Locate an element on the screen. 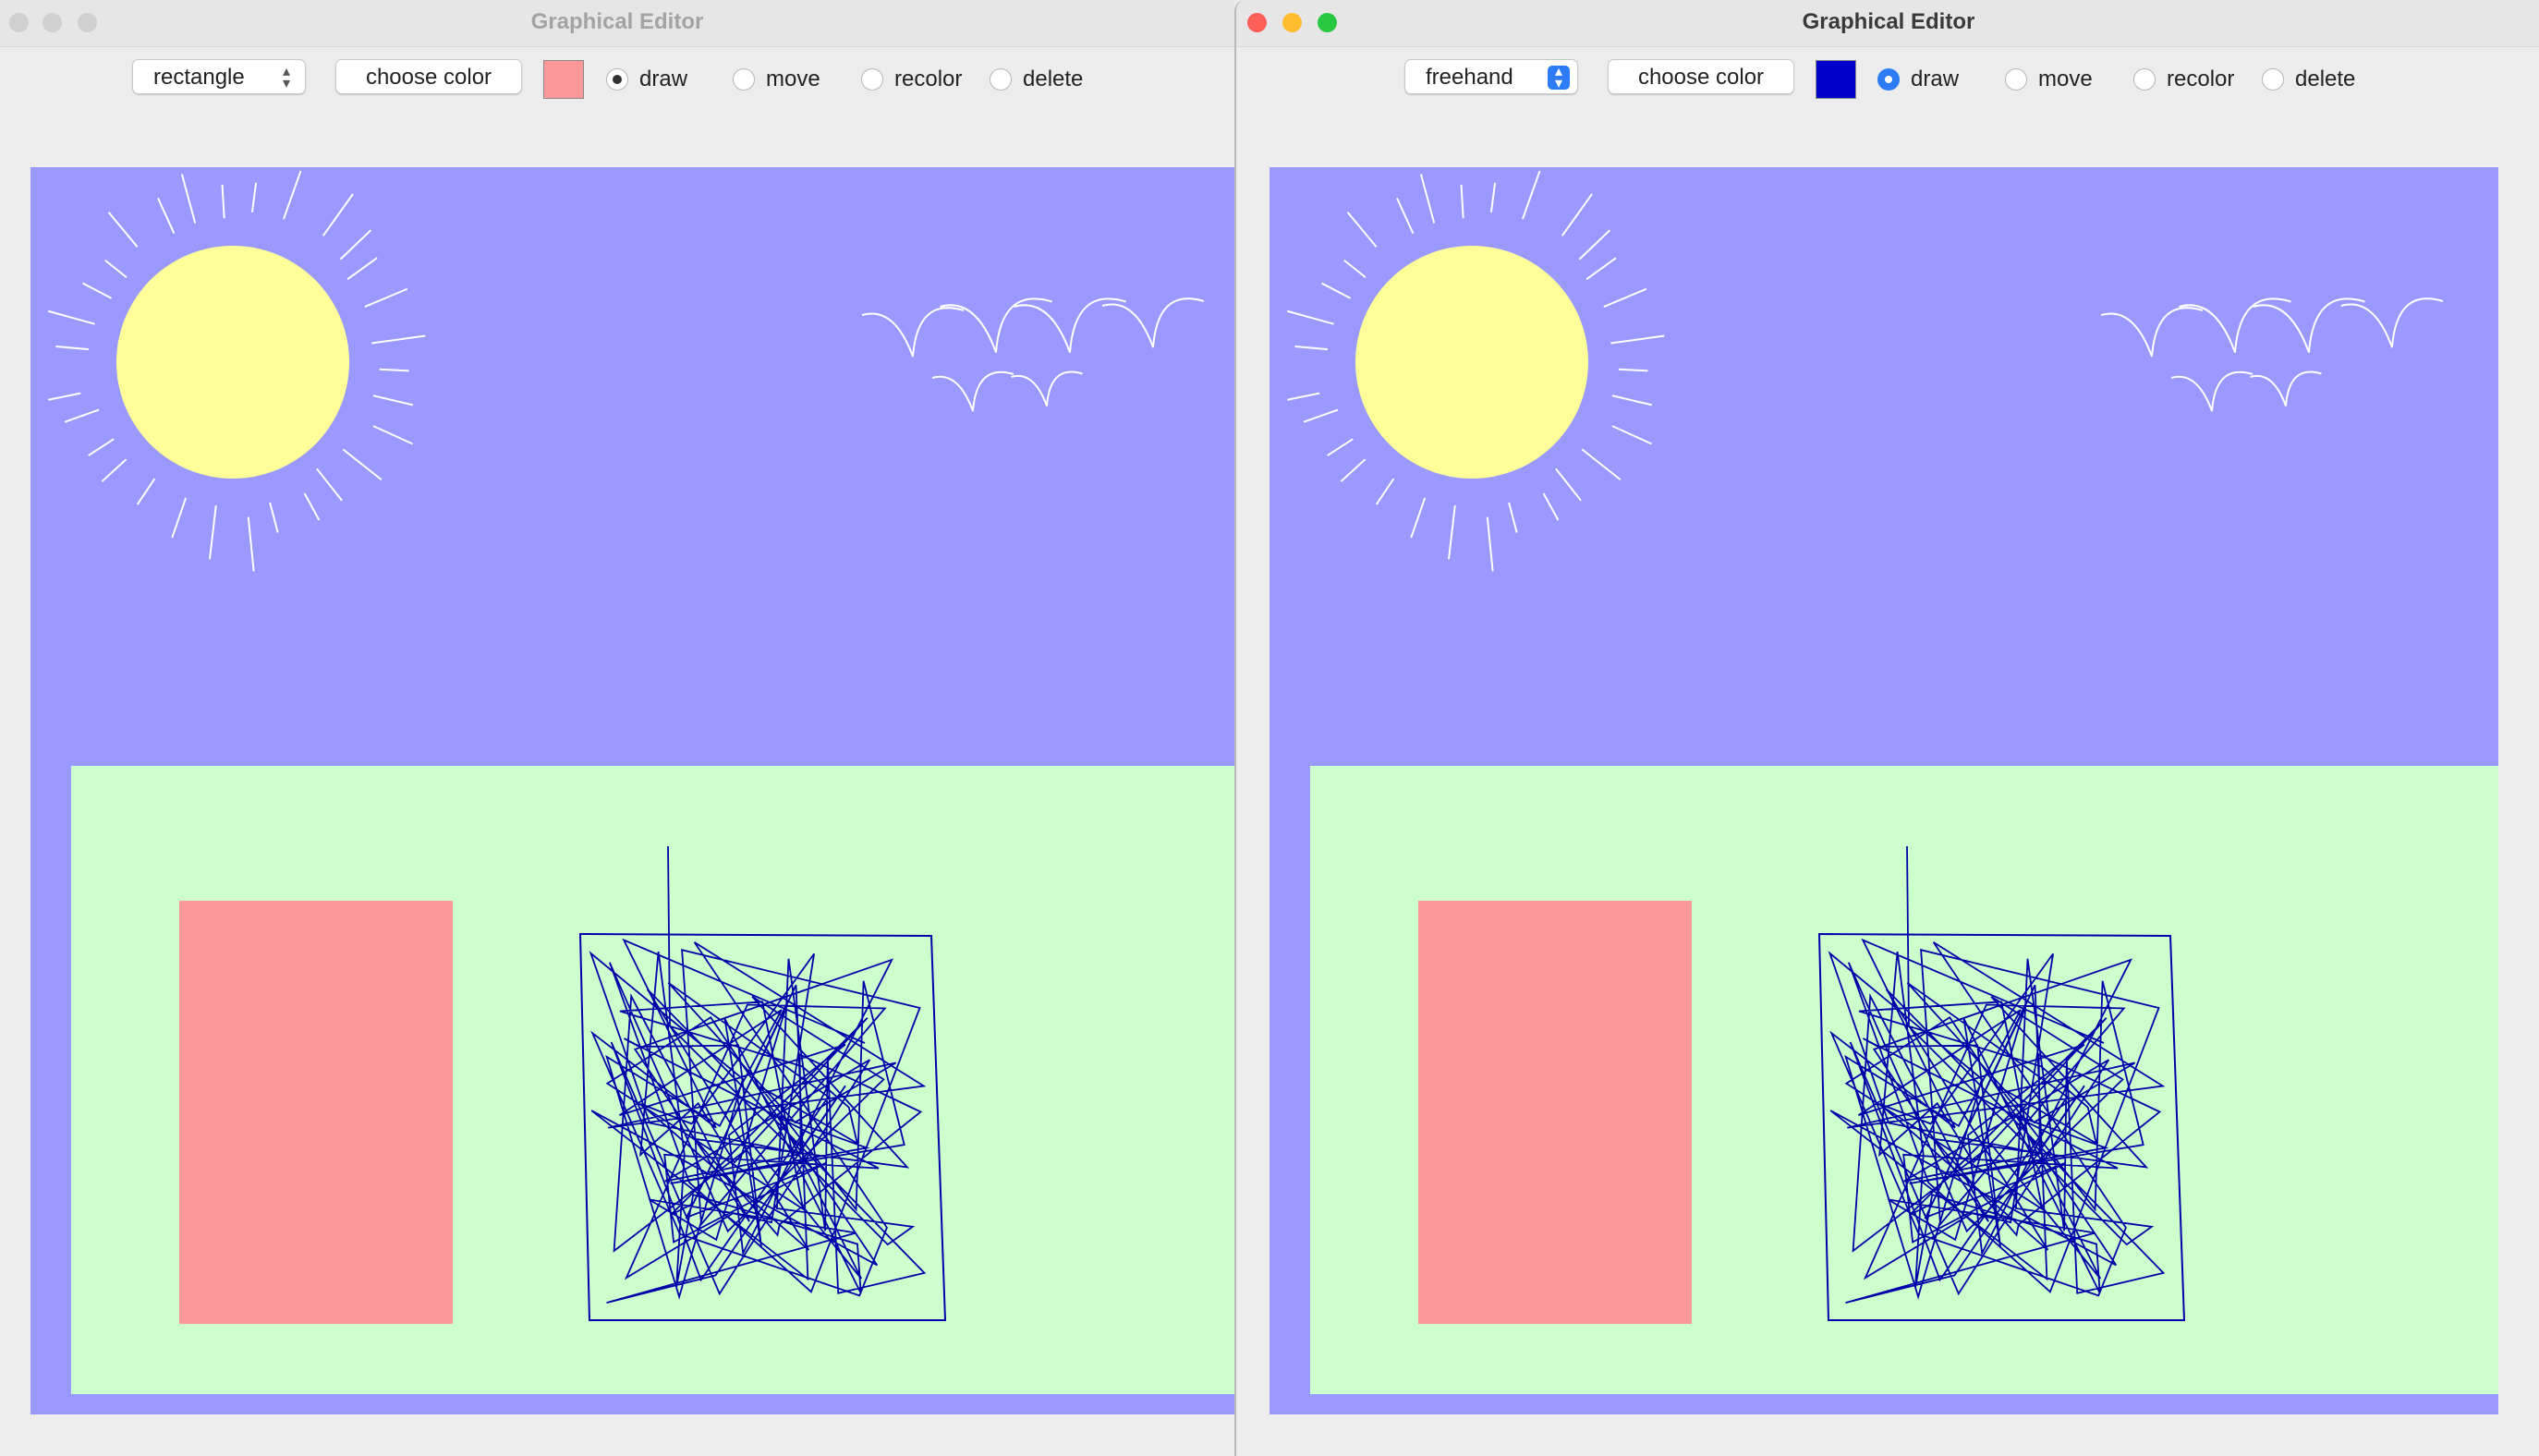  shape-select-value: freehand is located at coordinates (1469, 77).